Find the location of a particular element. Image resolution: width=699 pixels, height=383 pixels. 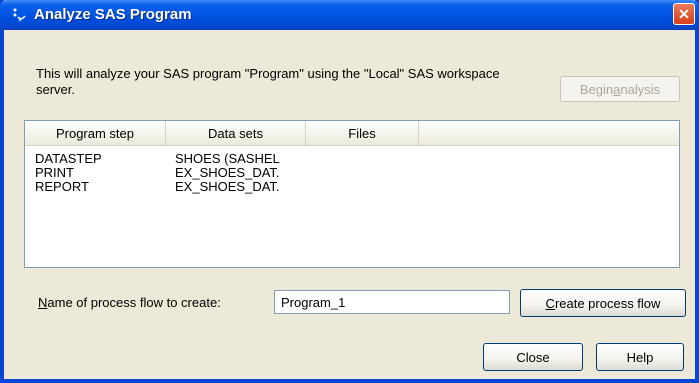

window-title: Analyze SAS Program is located at coordinates (113, 14).